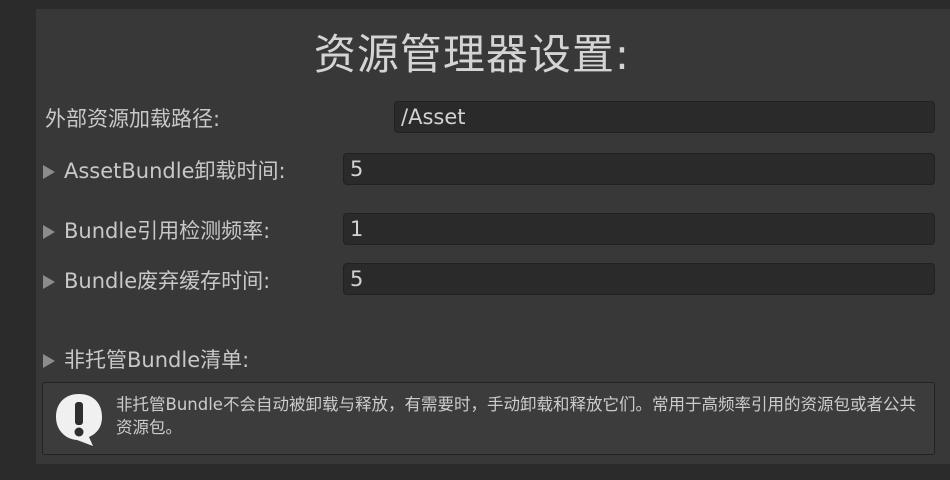 The height and width of the screenshot is (480, 950). I want to click on cache-time-label: Bundle废弃缓存时间:, so click(167, 281).